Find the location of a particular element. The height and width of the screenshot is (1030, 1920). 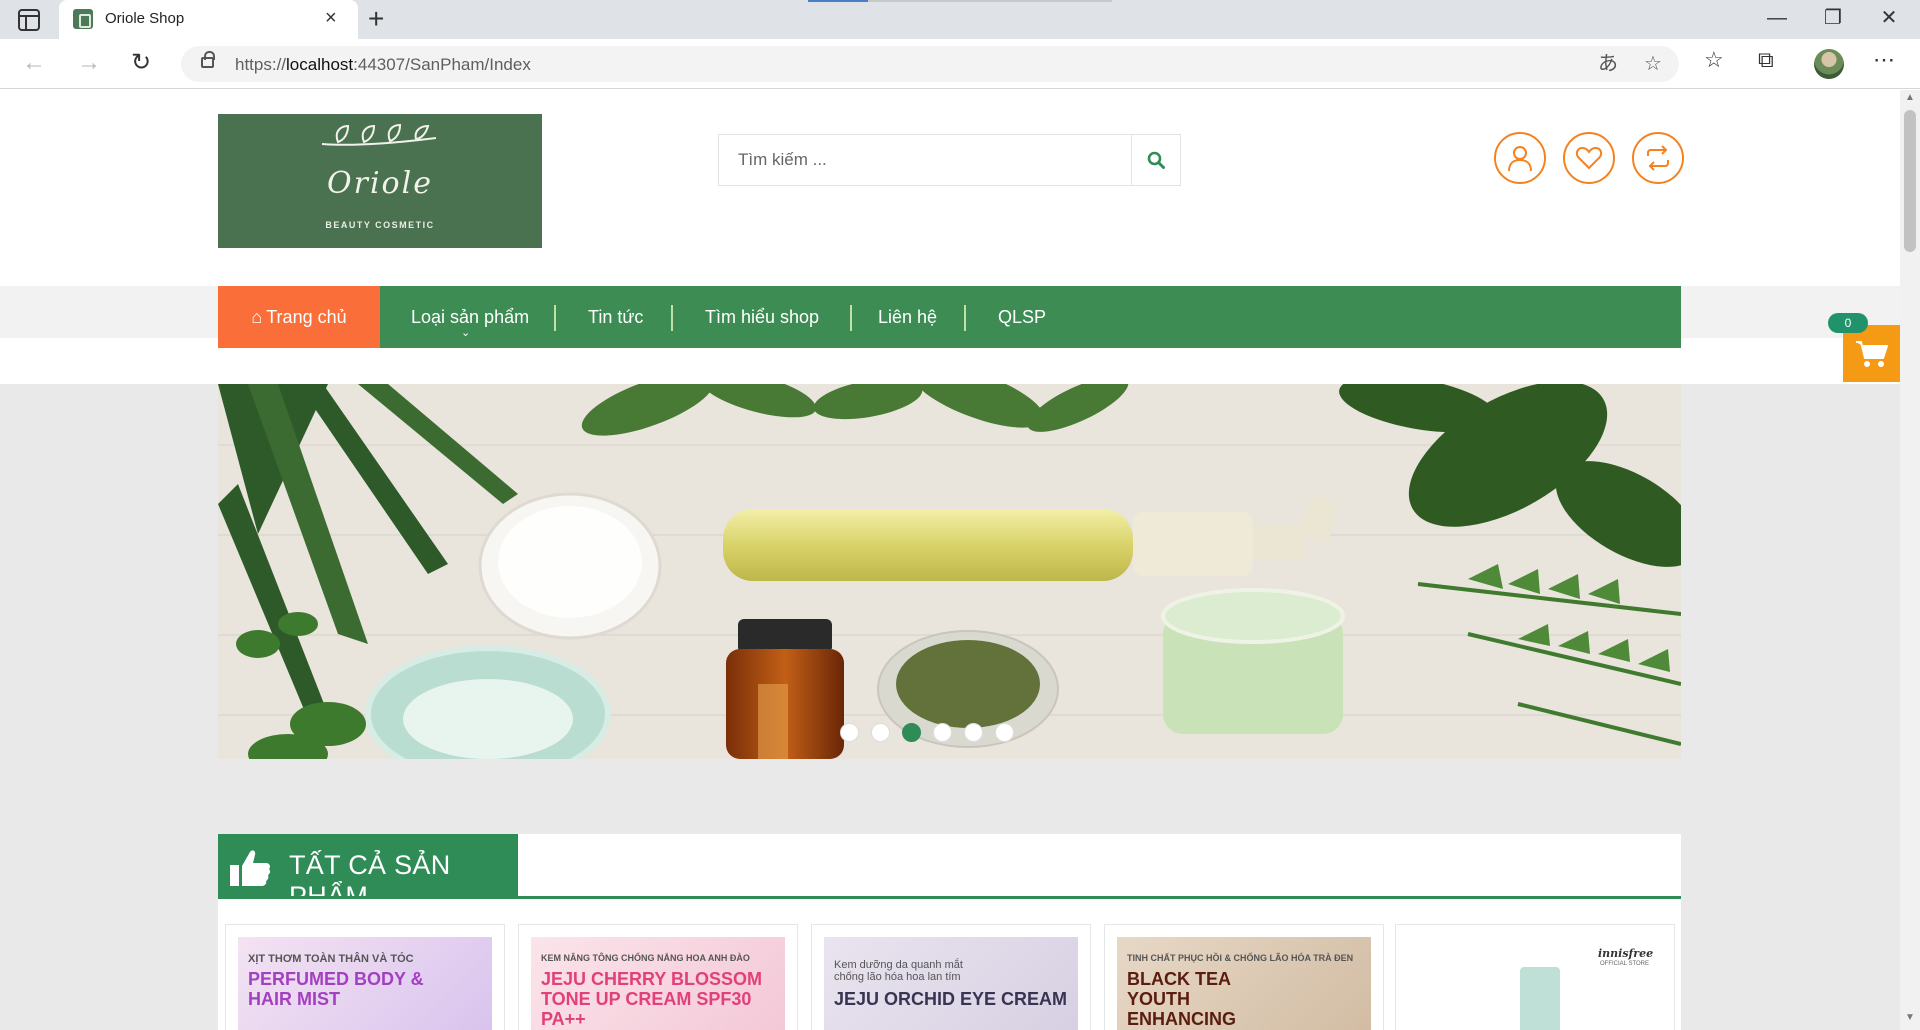

search-button is located at coordinates (1155, 160).